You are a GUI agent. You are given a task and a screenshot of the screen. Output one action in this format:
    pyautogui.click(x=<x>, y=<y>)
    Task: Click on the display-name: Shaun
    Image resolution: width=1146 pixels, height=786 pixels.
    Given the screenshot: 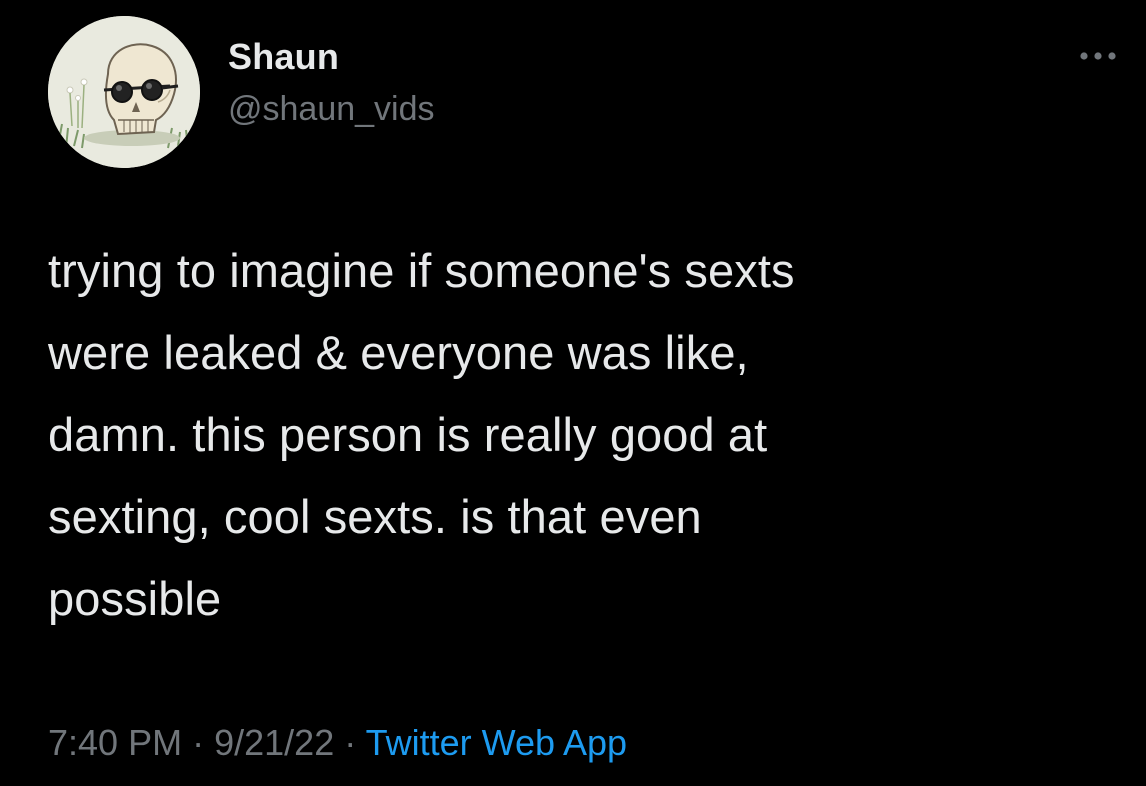 What is the action you would take?
    pyautogui.click(x=283, y=57)
    